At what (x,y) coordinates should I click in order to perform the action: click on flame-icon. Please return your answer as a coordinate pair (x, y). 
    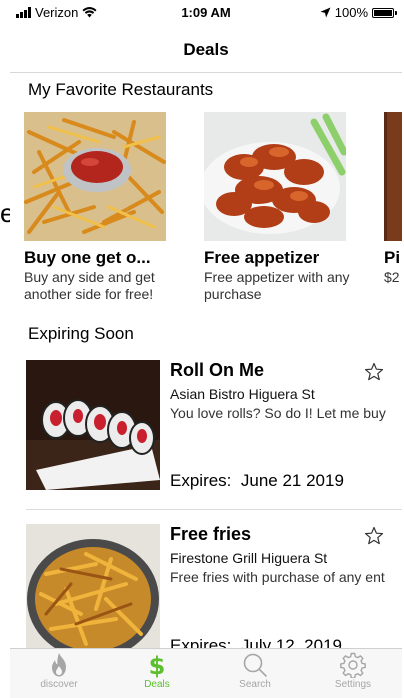
    Looking at the image, I should click on (59, 665).